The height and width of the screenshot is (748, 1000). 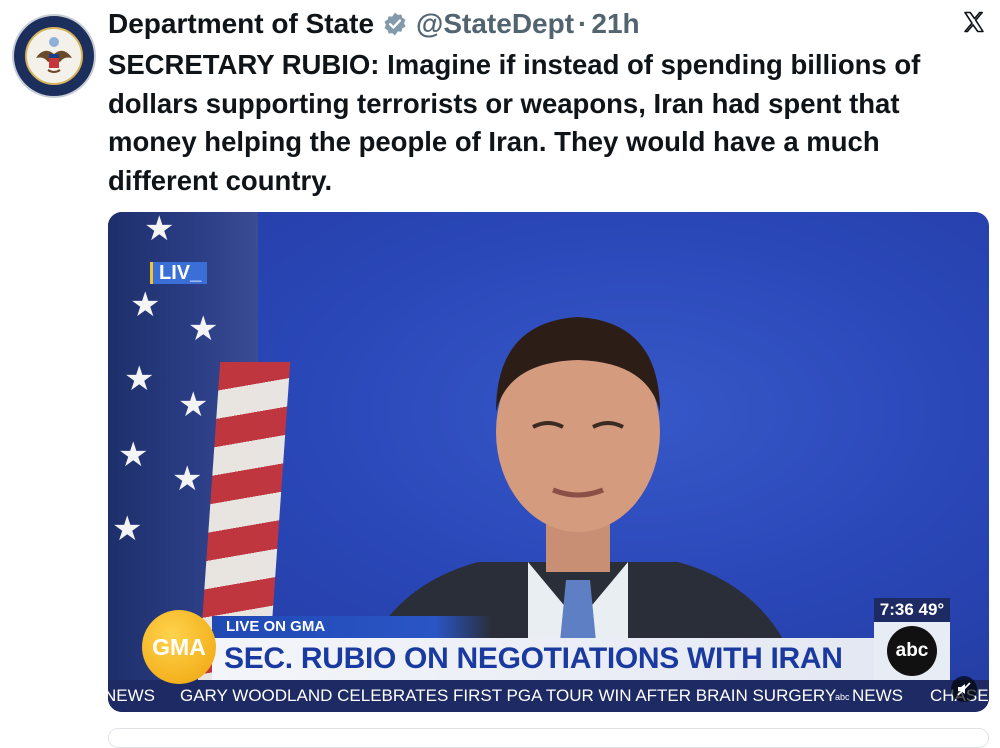 I want to click on next-card-edge, so click(x=548, y=738).